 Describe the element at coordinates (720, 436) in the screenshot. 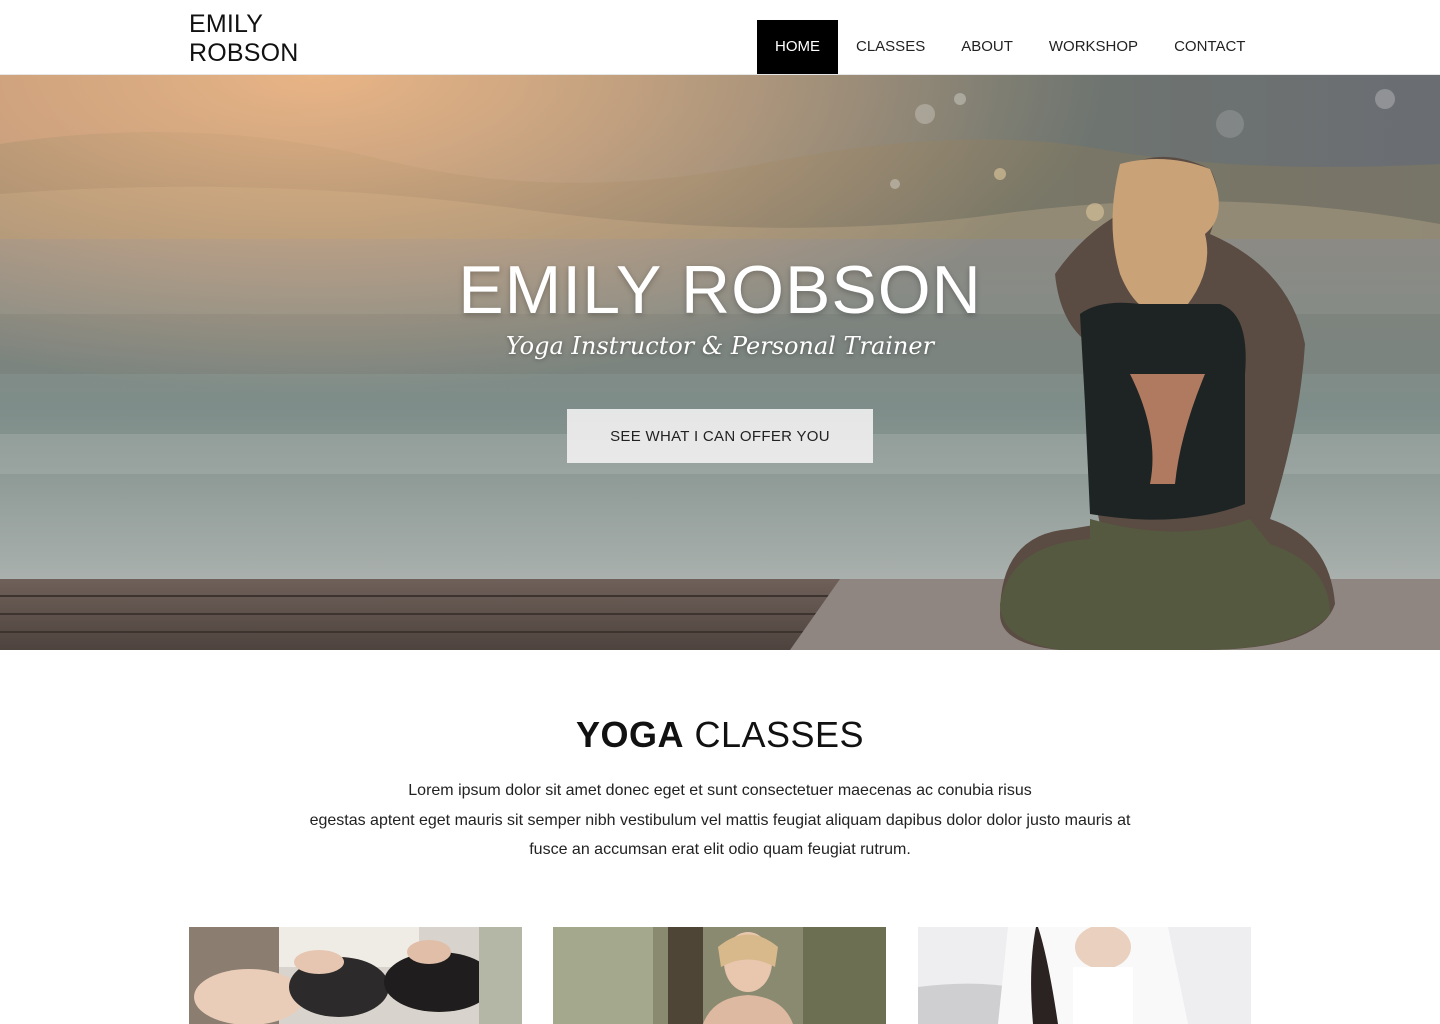

I see `offer-cta-button: SEE WHAT I CAN OFFER YOU` at that location.